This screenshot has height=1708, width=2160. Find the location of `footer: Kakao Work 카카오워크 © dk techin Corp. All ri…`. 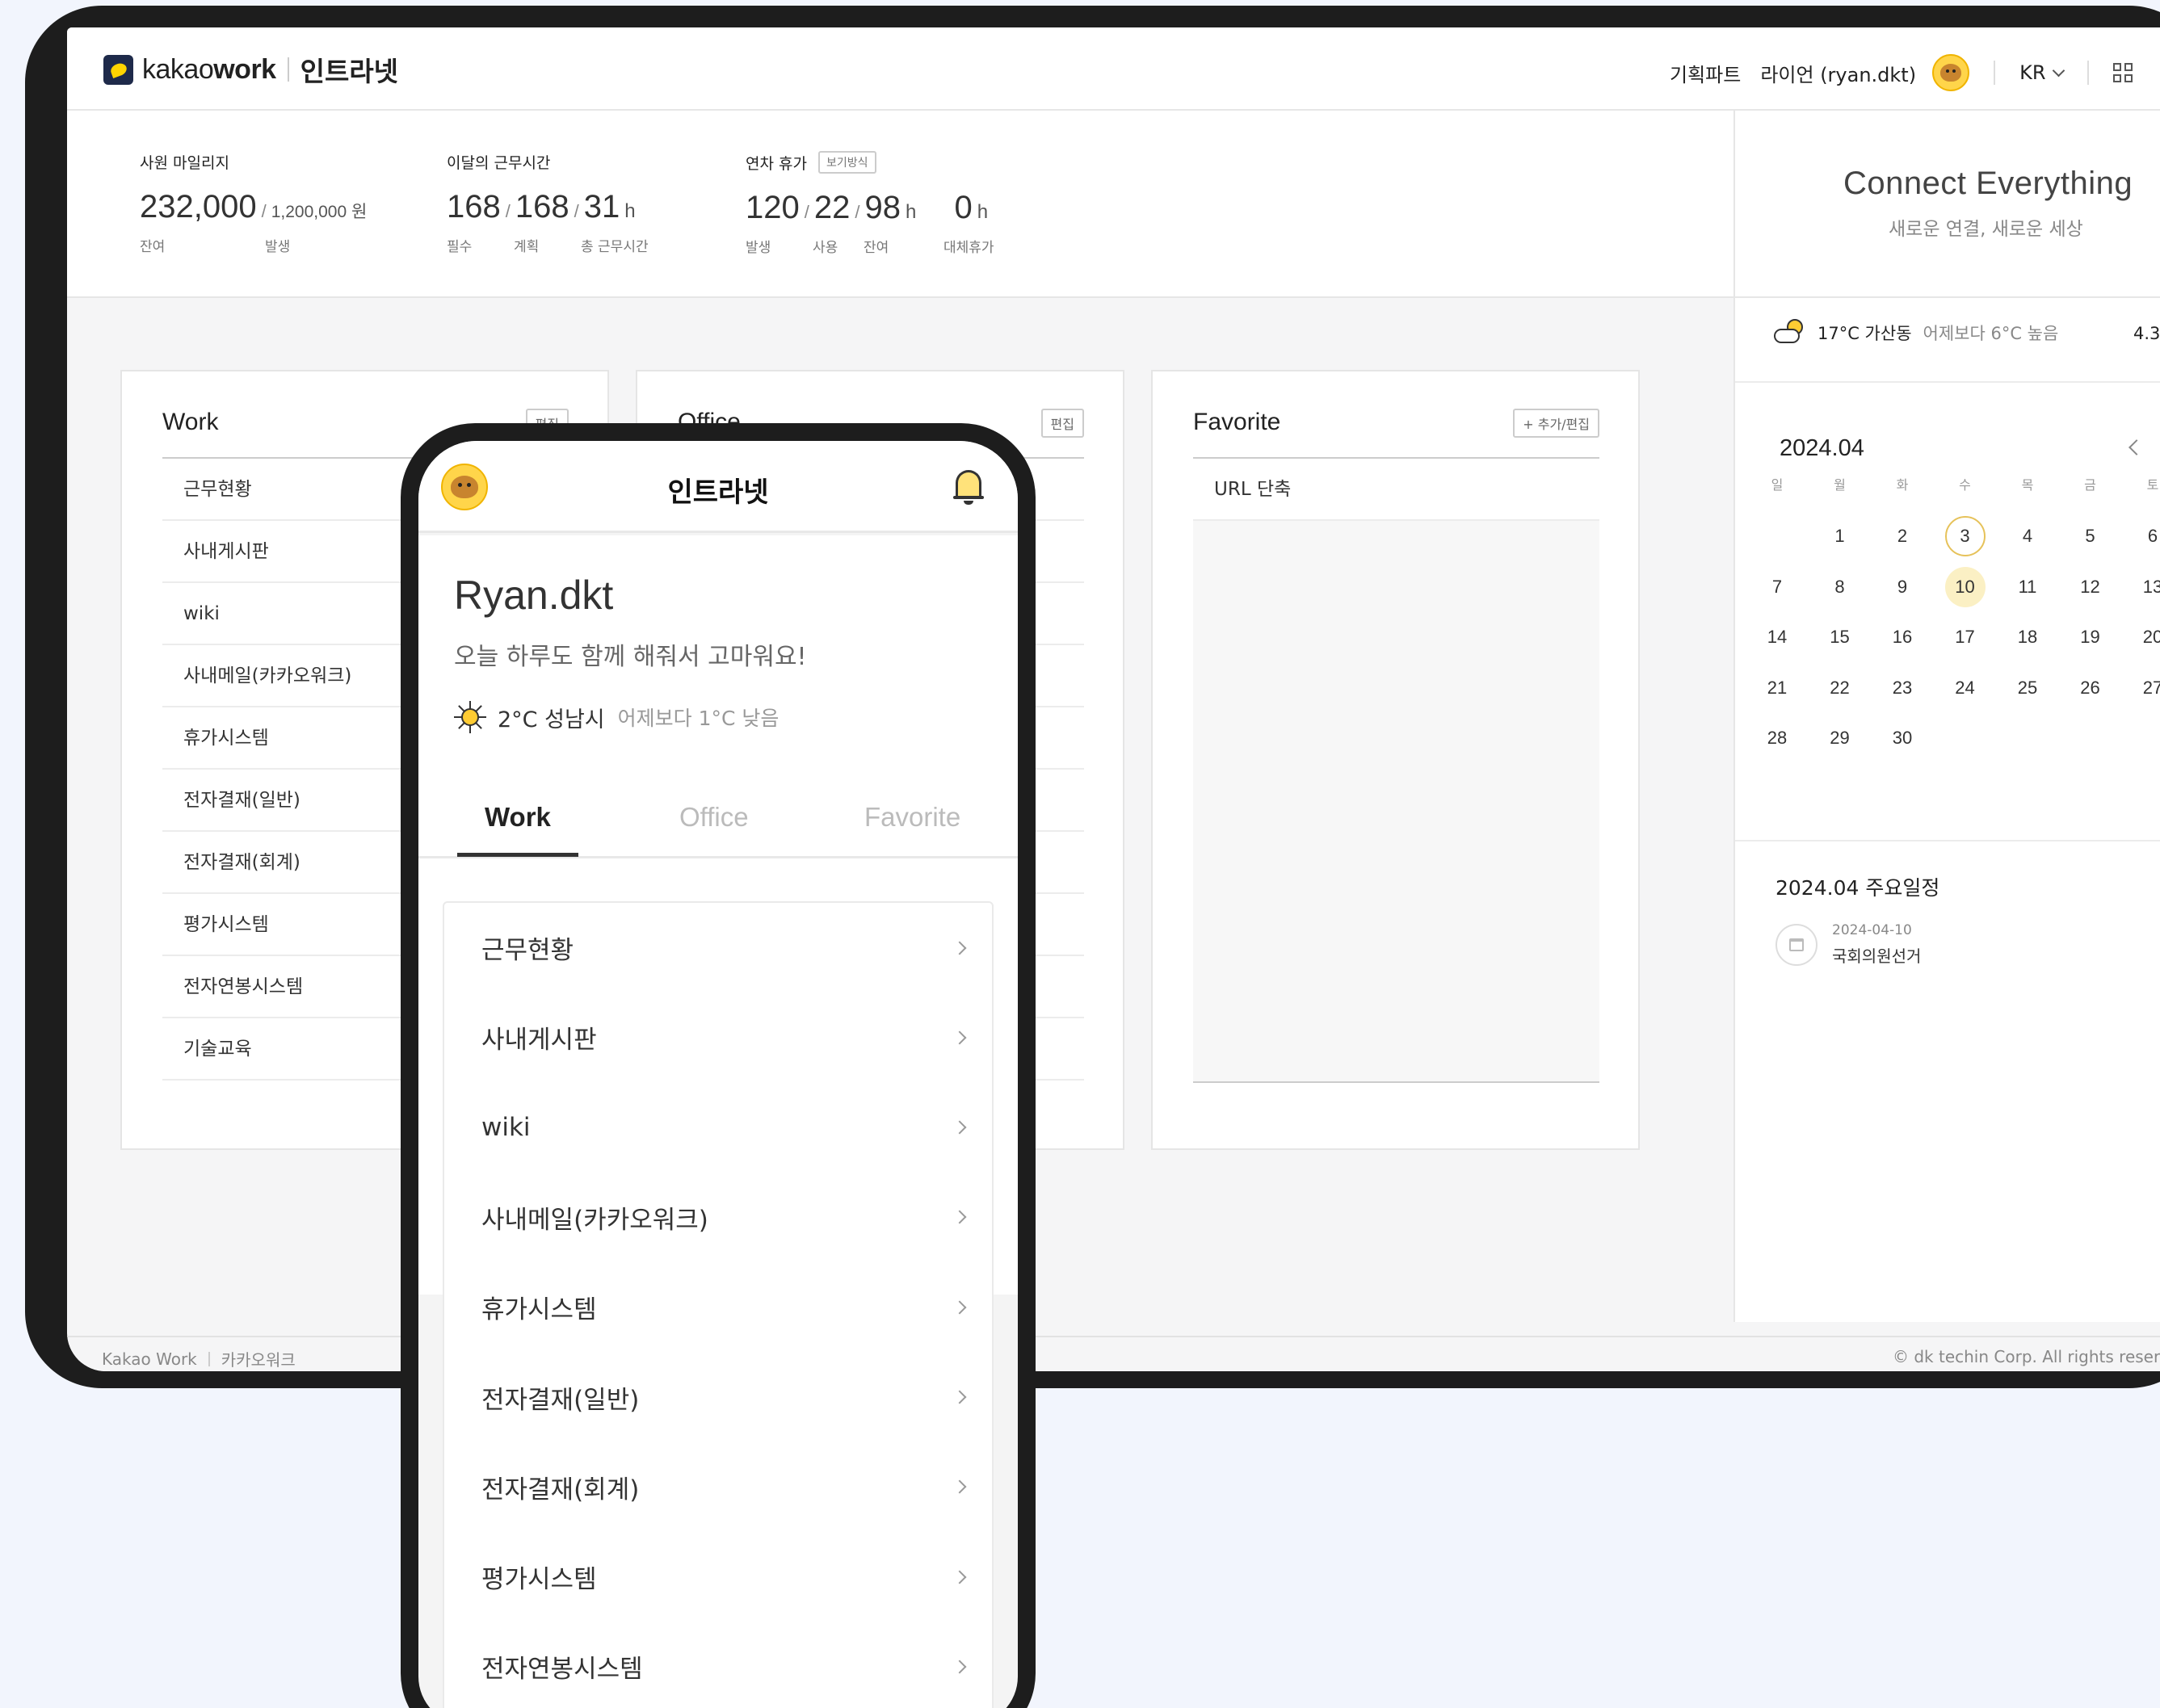

footer: Kakao Work 카카오워크 © dk techin Corp. All ri… is located at coordinates (1113, 1353).